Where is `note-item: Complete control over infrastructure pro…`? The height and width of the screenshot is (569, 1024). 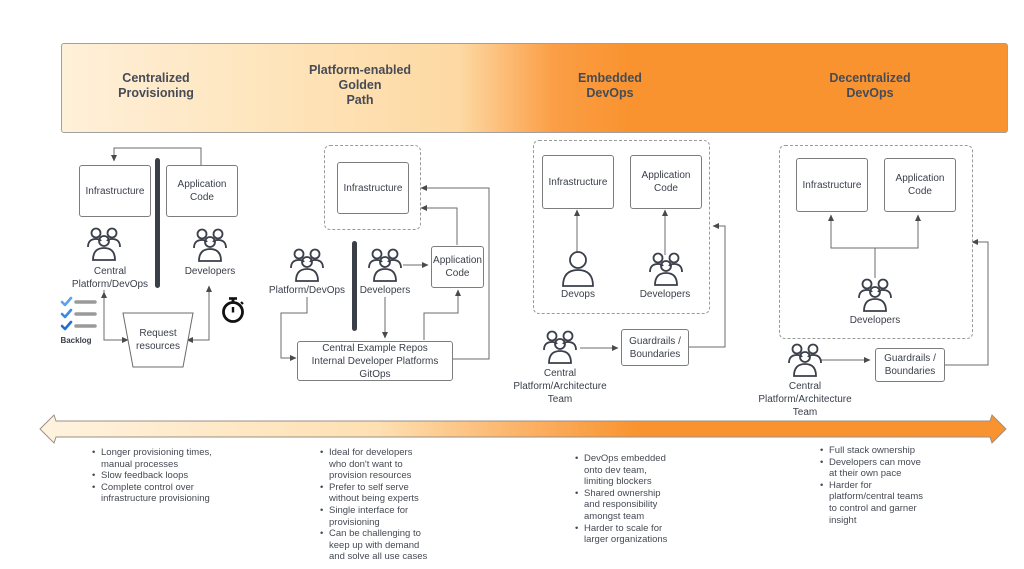 note-item: Complete control over infrastructure pro… is located at coordinates (162, 493).